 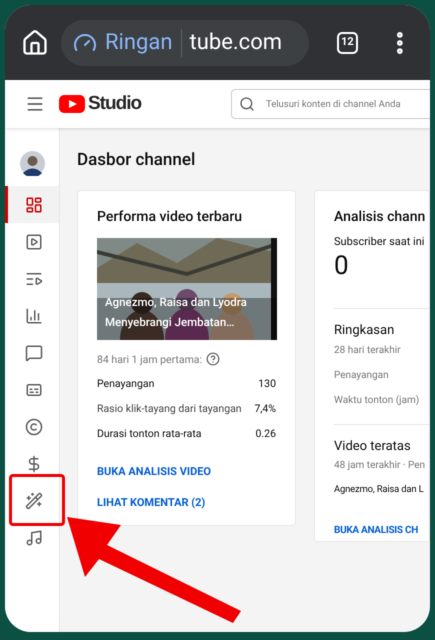 What do you see at coordinates (380, 466) in the screenshot?
I see `period-text: 48 jam terakhir · Pen` at bounding box center [380, 466].